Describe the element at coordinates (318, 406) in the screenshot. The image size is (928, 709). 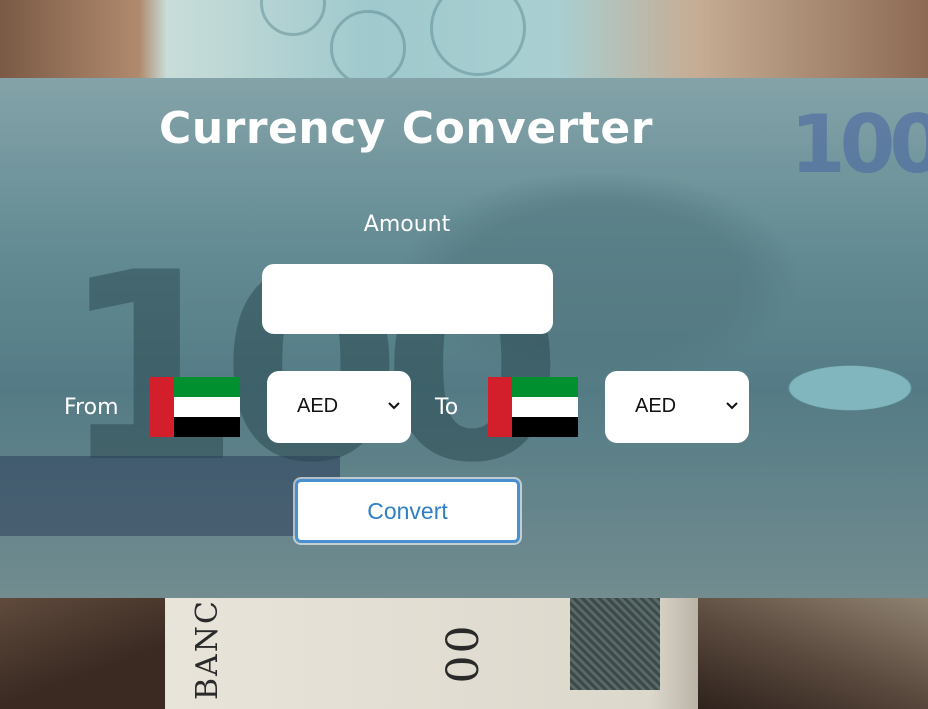
I see `from-currency-value: AED` at that location.